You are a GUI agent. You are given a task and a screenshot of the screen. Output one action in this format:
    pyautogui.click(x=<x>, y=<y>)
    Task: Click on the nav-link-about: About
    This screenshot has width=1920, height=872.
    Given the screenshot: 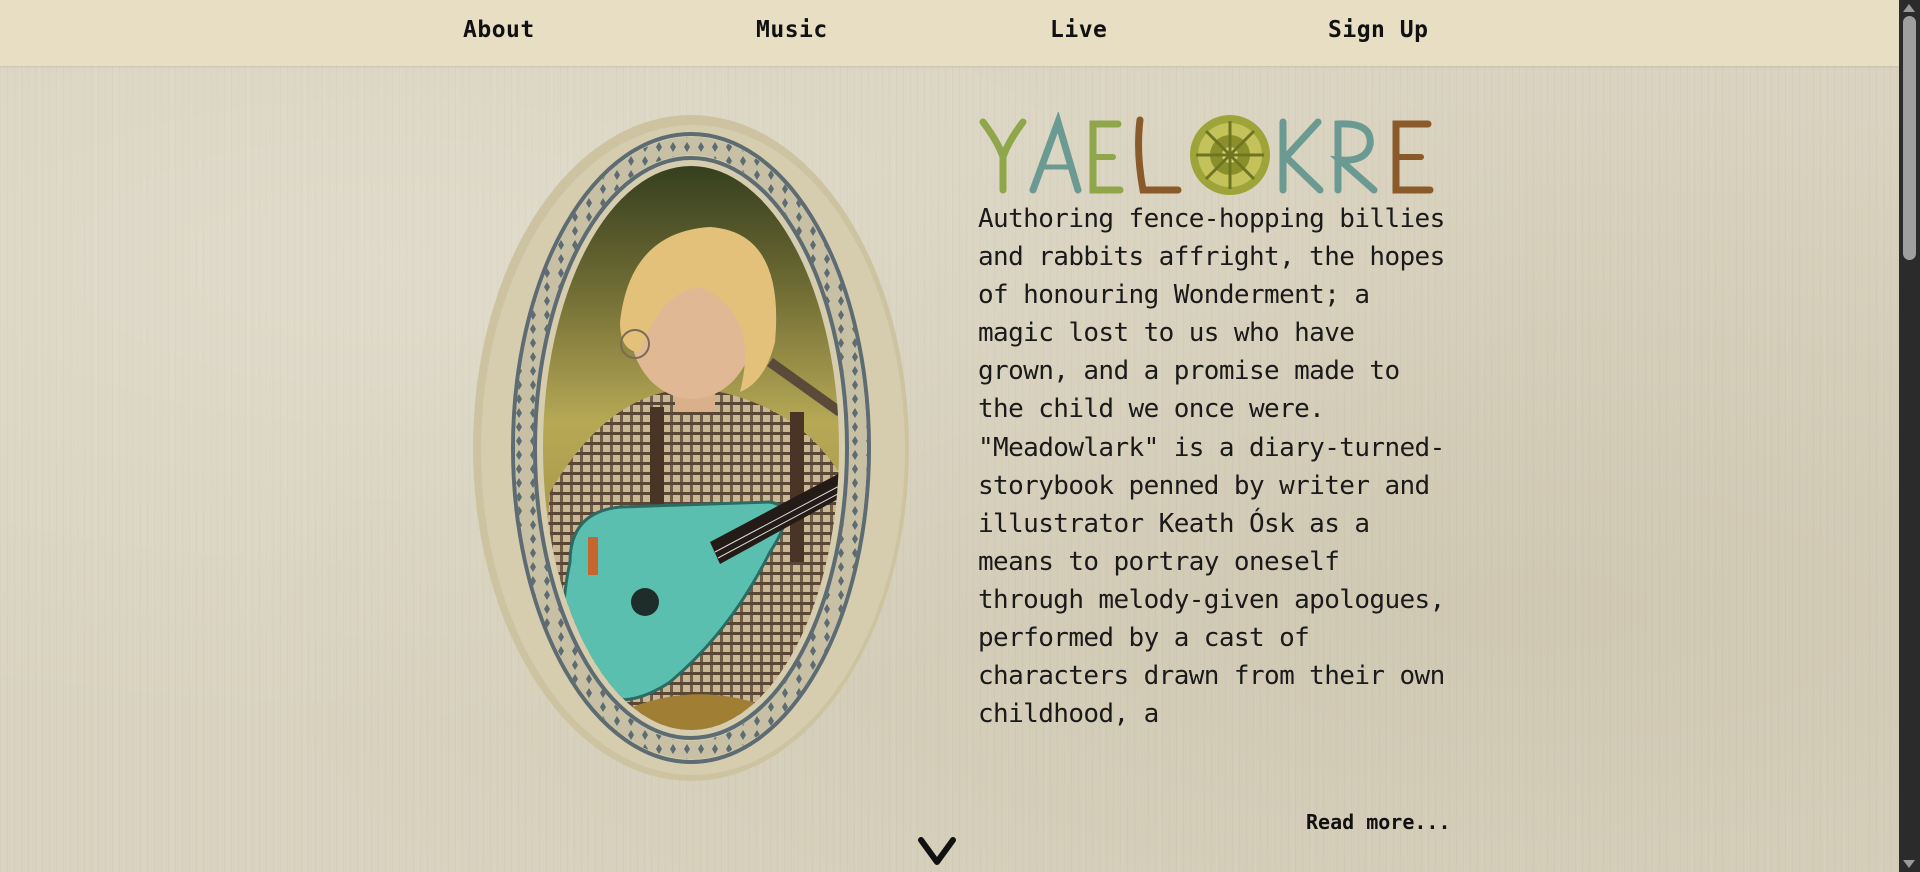 What is the action you would take?
    pyautogui.click(x=499, y=30)
    